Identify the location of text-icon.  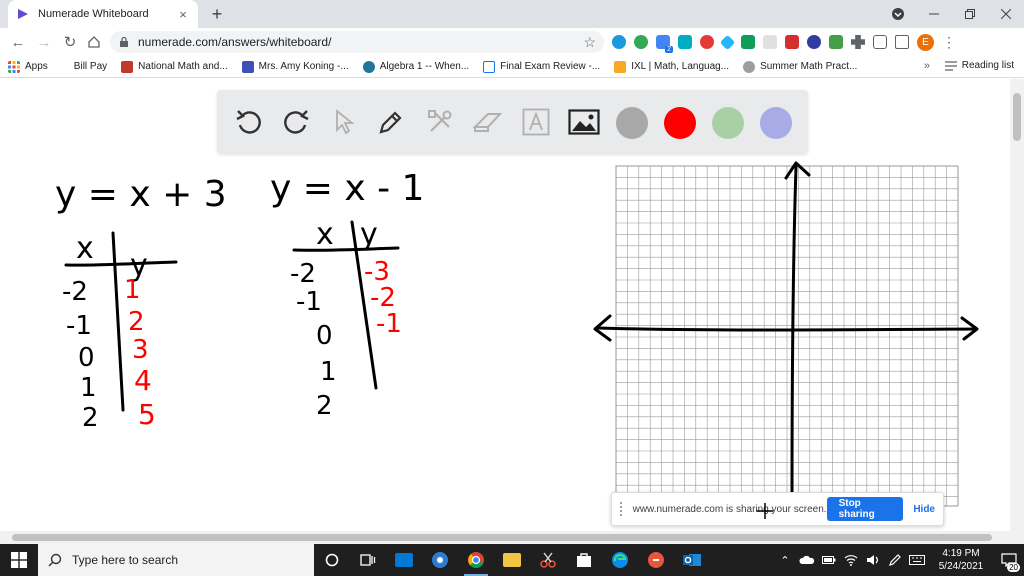
(536, 122).